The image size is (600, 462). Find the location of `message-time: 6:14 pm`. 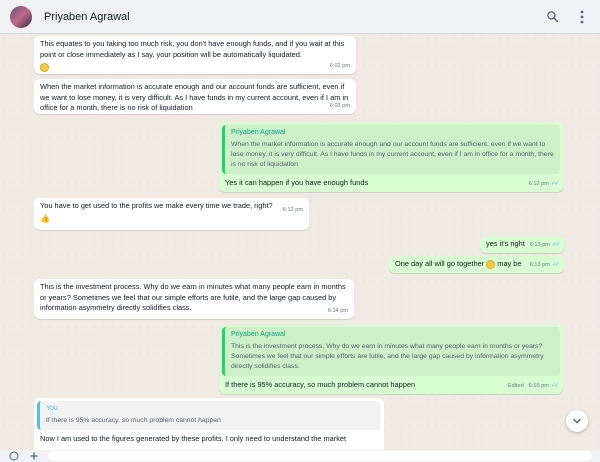

message-time: 6:14 pm is located at coordinates (337, 310).